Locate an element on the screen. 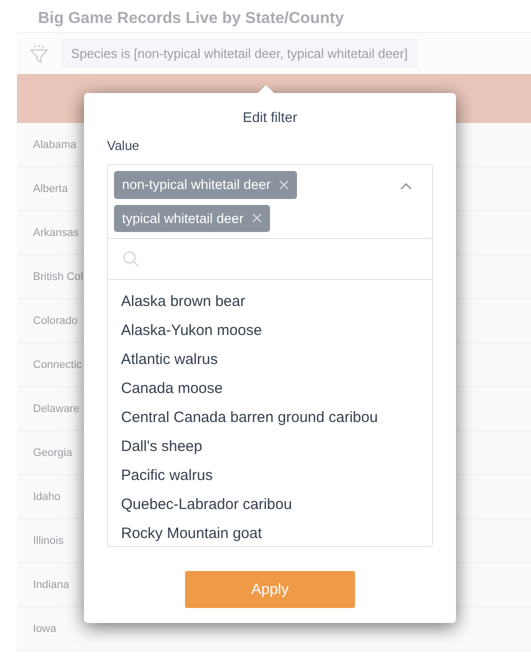  search-icon is located at coordinates (131, 259).